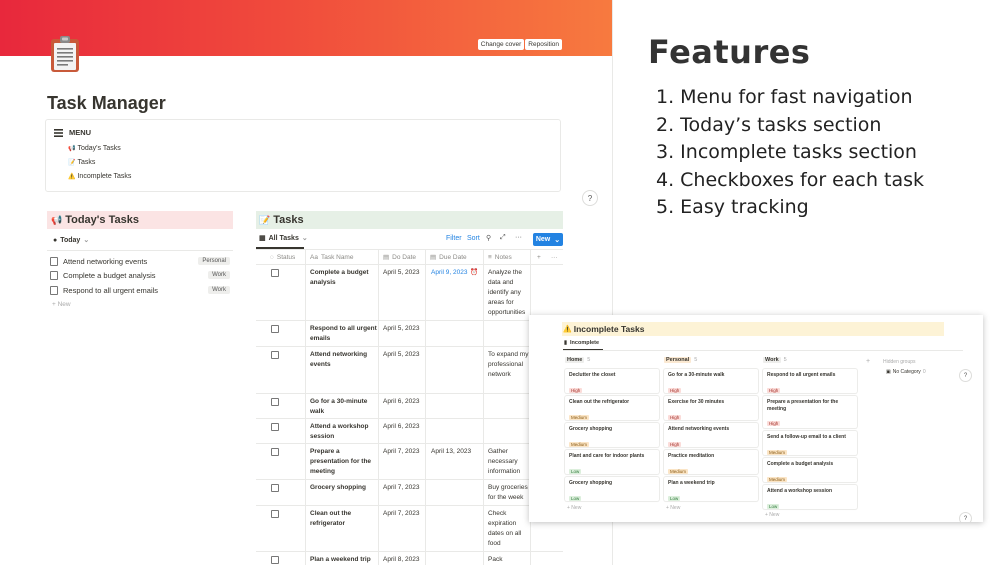  Describe the element at coordinates (729, 52) in the screenshot. I see `features-title: Features` at that location.